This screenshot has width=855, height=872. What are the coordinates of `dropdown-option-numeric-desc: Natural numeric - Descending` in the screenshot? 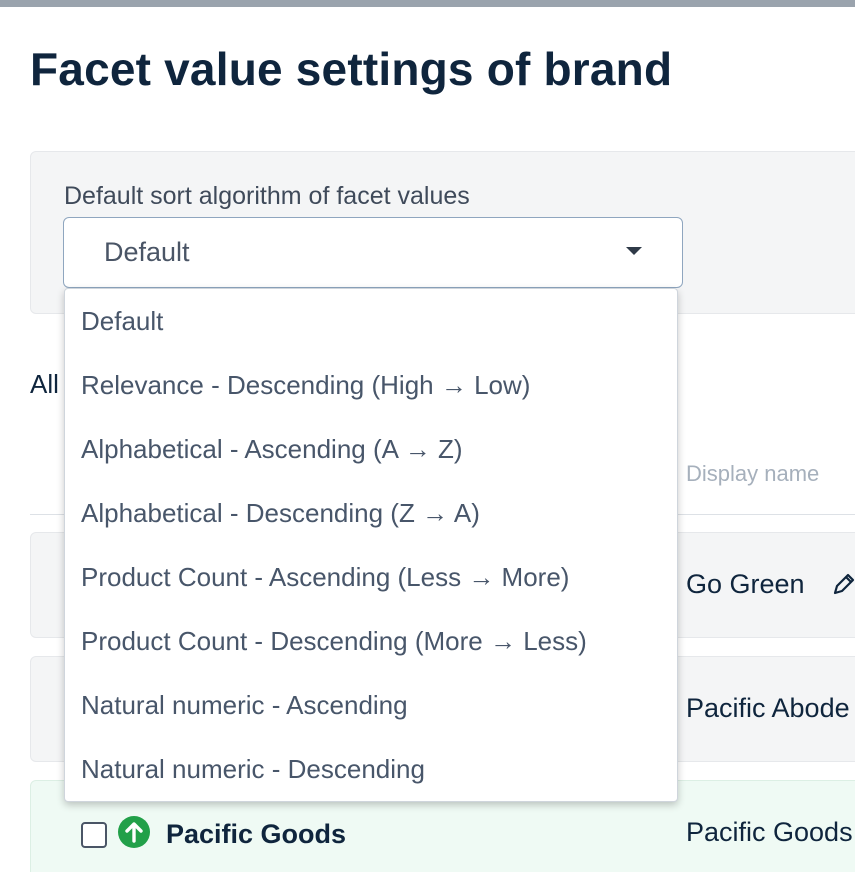 It's located at (371, 769).